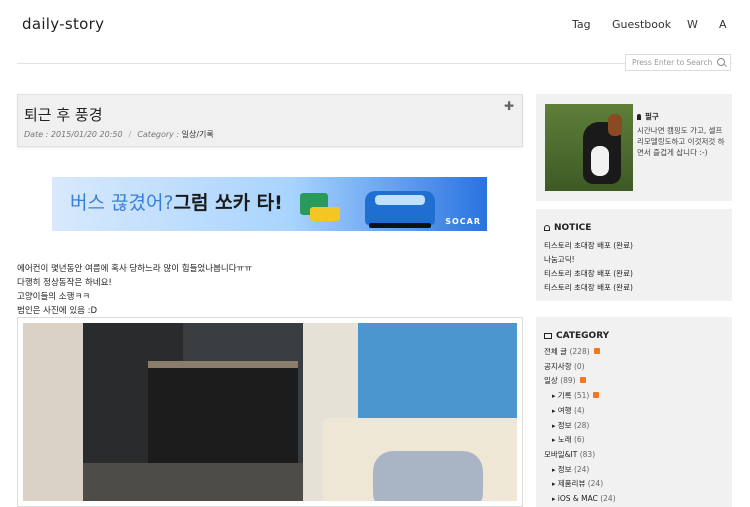 The width and height of the screenshot is (750, 507). What do you see at coordinates (548, 336) in the screenshot?
I see `folder-icon` at bounding box center [548, 336].